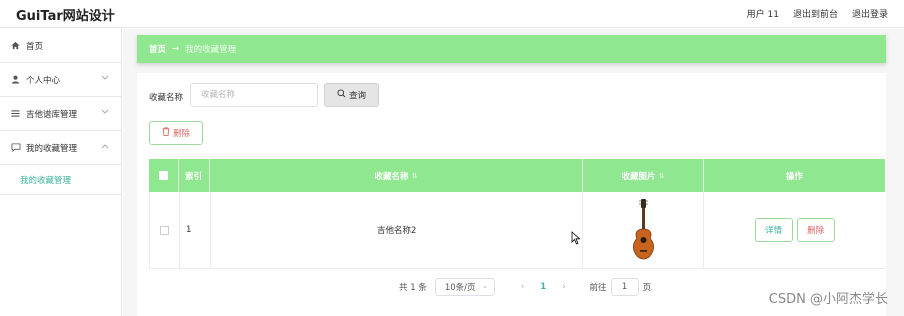  I want to click on row-image-cell, so click(644, 230).